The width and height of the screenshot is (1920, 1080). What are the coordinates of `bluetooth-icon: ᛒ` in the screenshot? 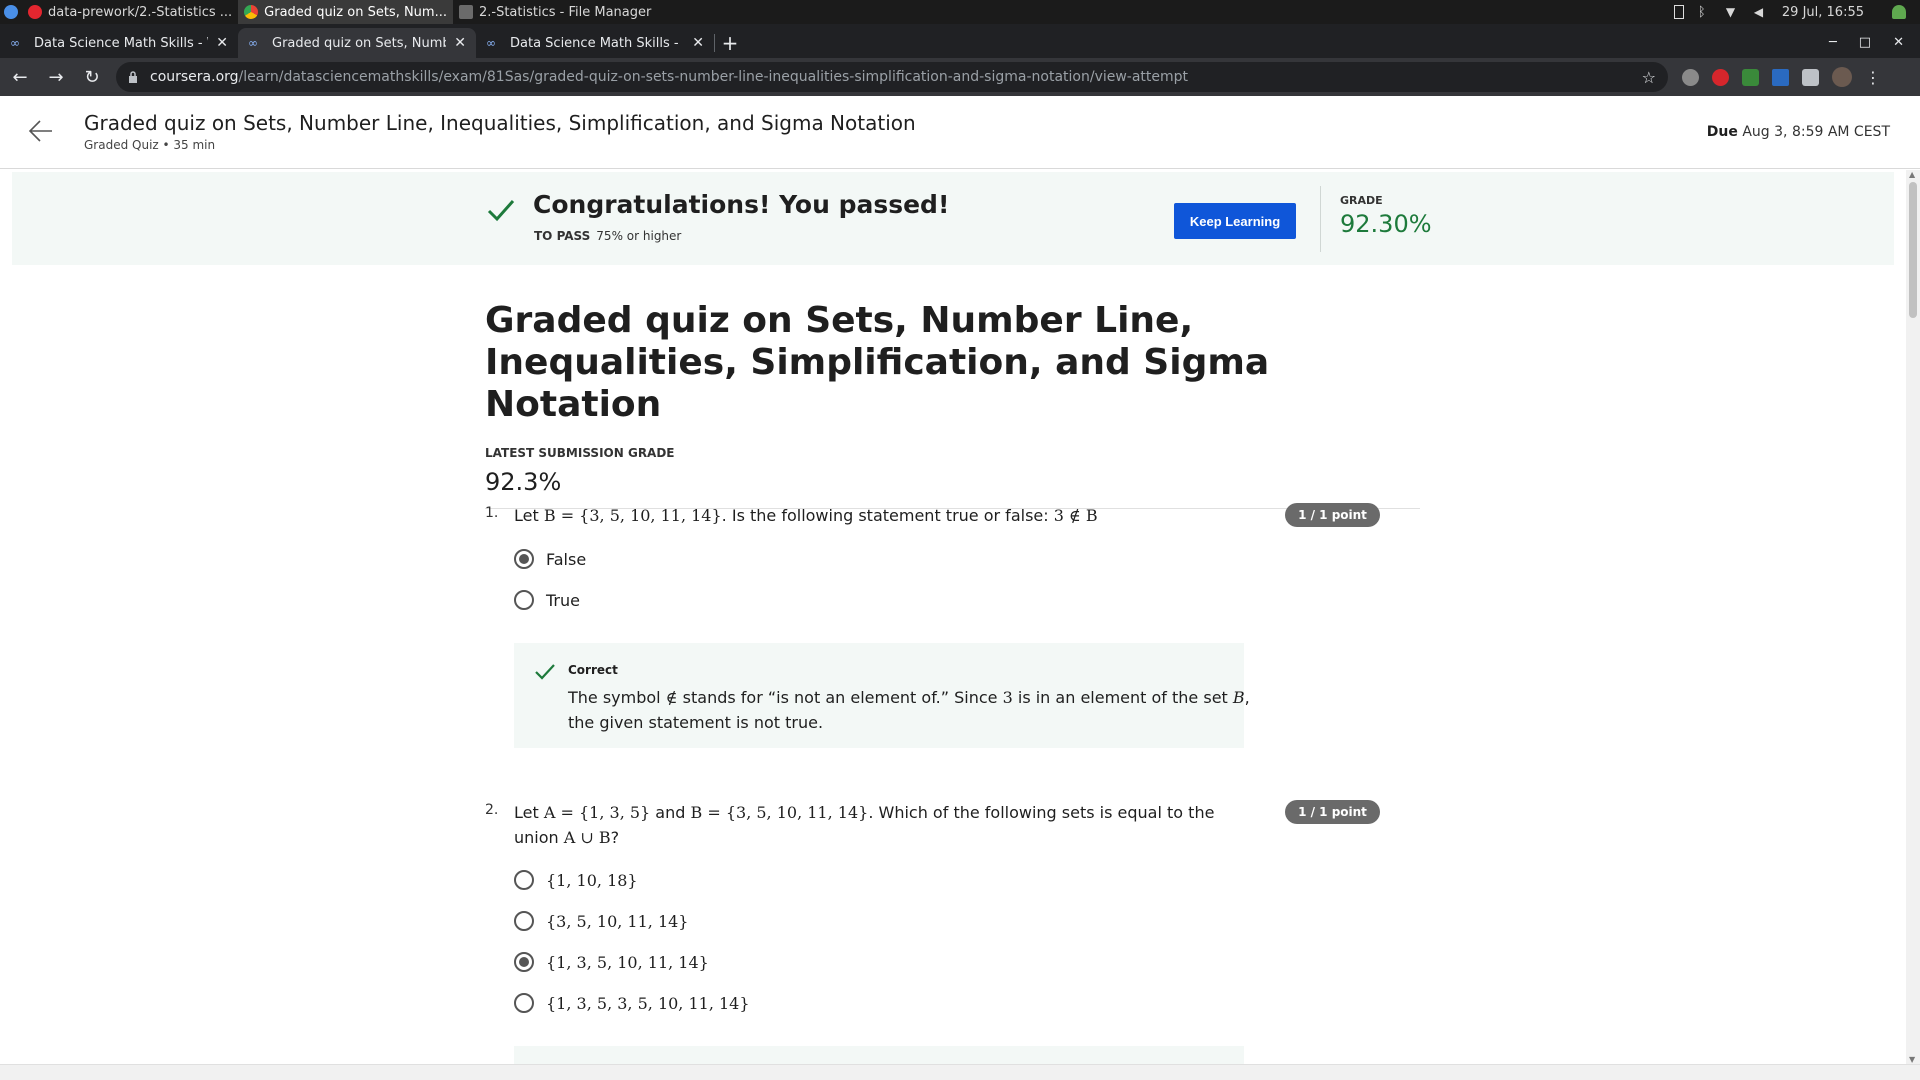 It's located at (1705, 12).